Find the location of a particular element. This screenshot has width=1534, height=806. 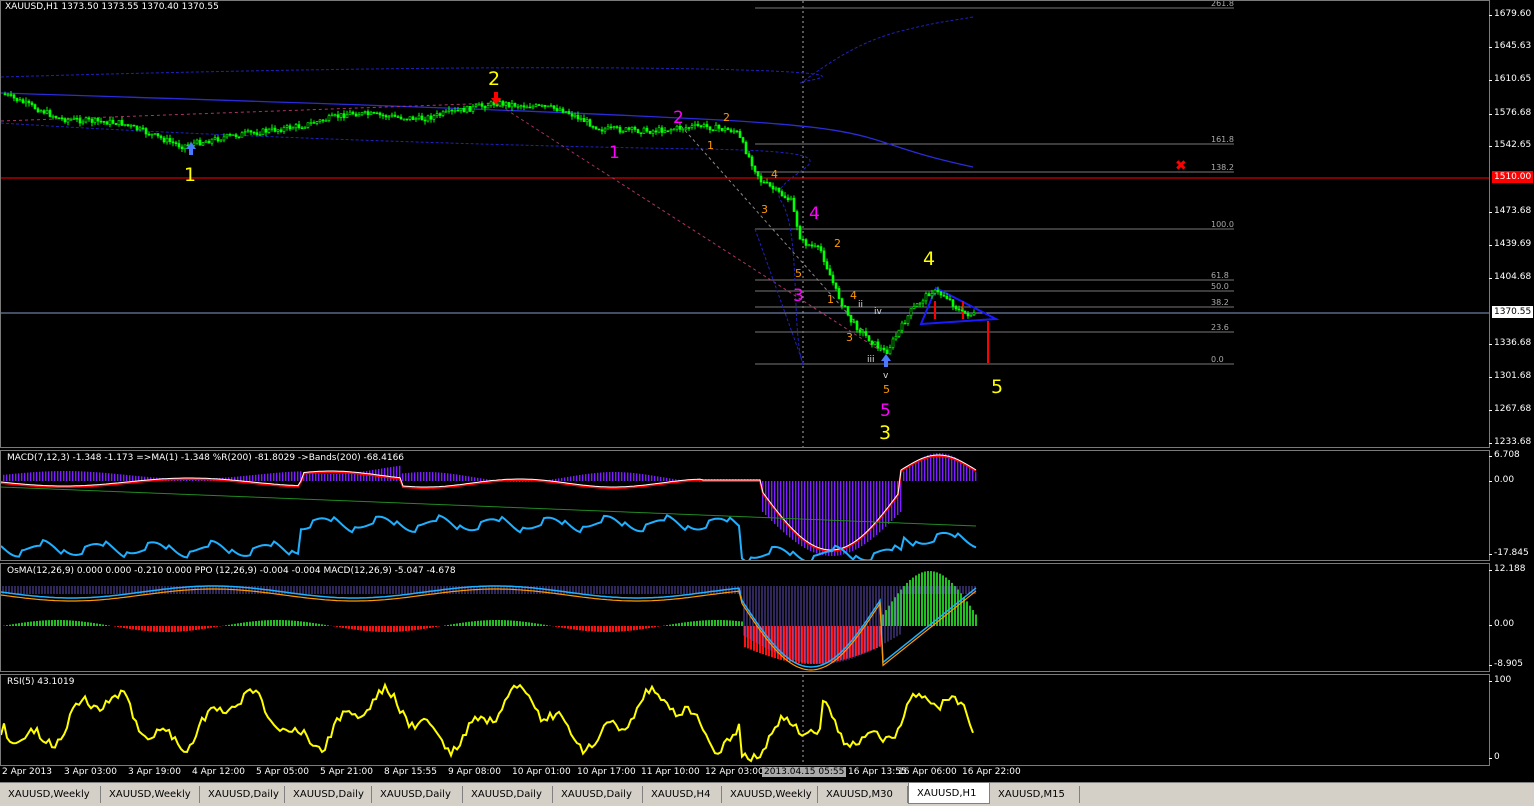

time-axis-label: 16 Apr 22:00 is located at coordinates (991, 772).